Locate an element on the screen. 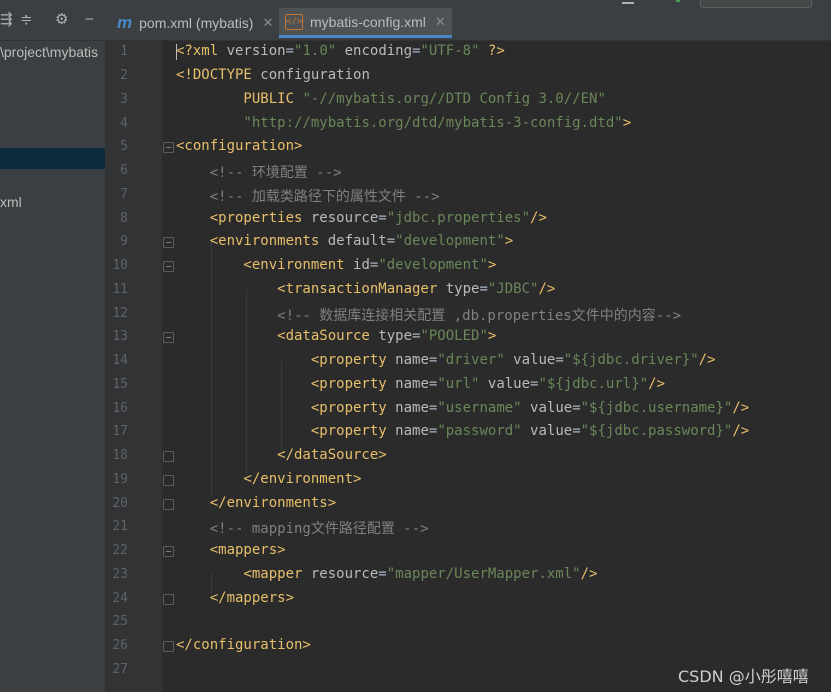  tab-label: mybatis-config.xml is located at coordinates (368, 21).